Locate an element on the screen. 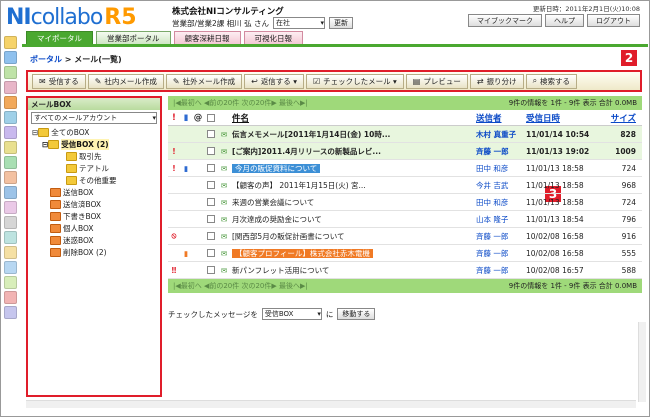 This screenshot has height=417, width=650. logout-button: ログアウト is located at coordinates (613, 20).